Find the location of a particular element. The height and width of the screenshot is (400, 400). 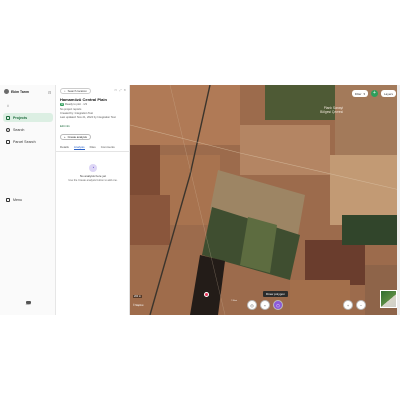

tab-details: Details is located at coordinates (64, 147).